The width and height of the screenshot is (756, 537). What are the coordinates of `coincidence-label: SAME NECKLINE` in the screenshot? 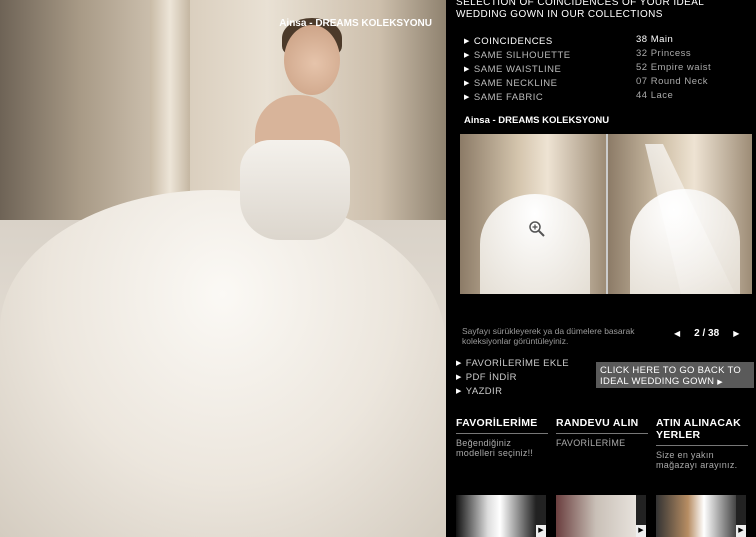 It's located at (515, 83).